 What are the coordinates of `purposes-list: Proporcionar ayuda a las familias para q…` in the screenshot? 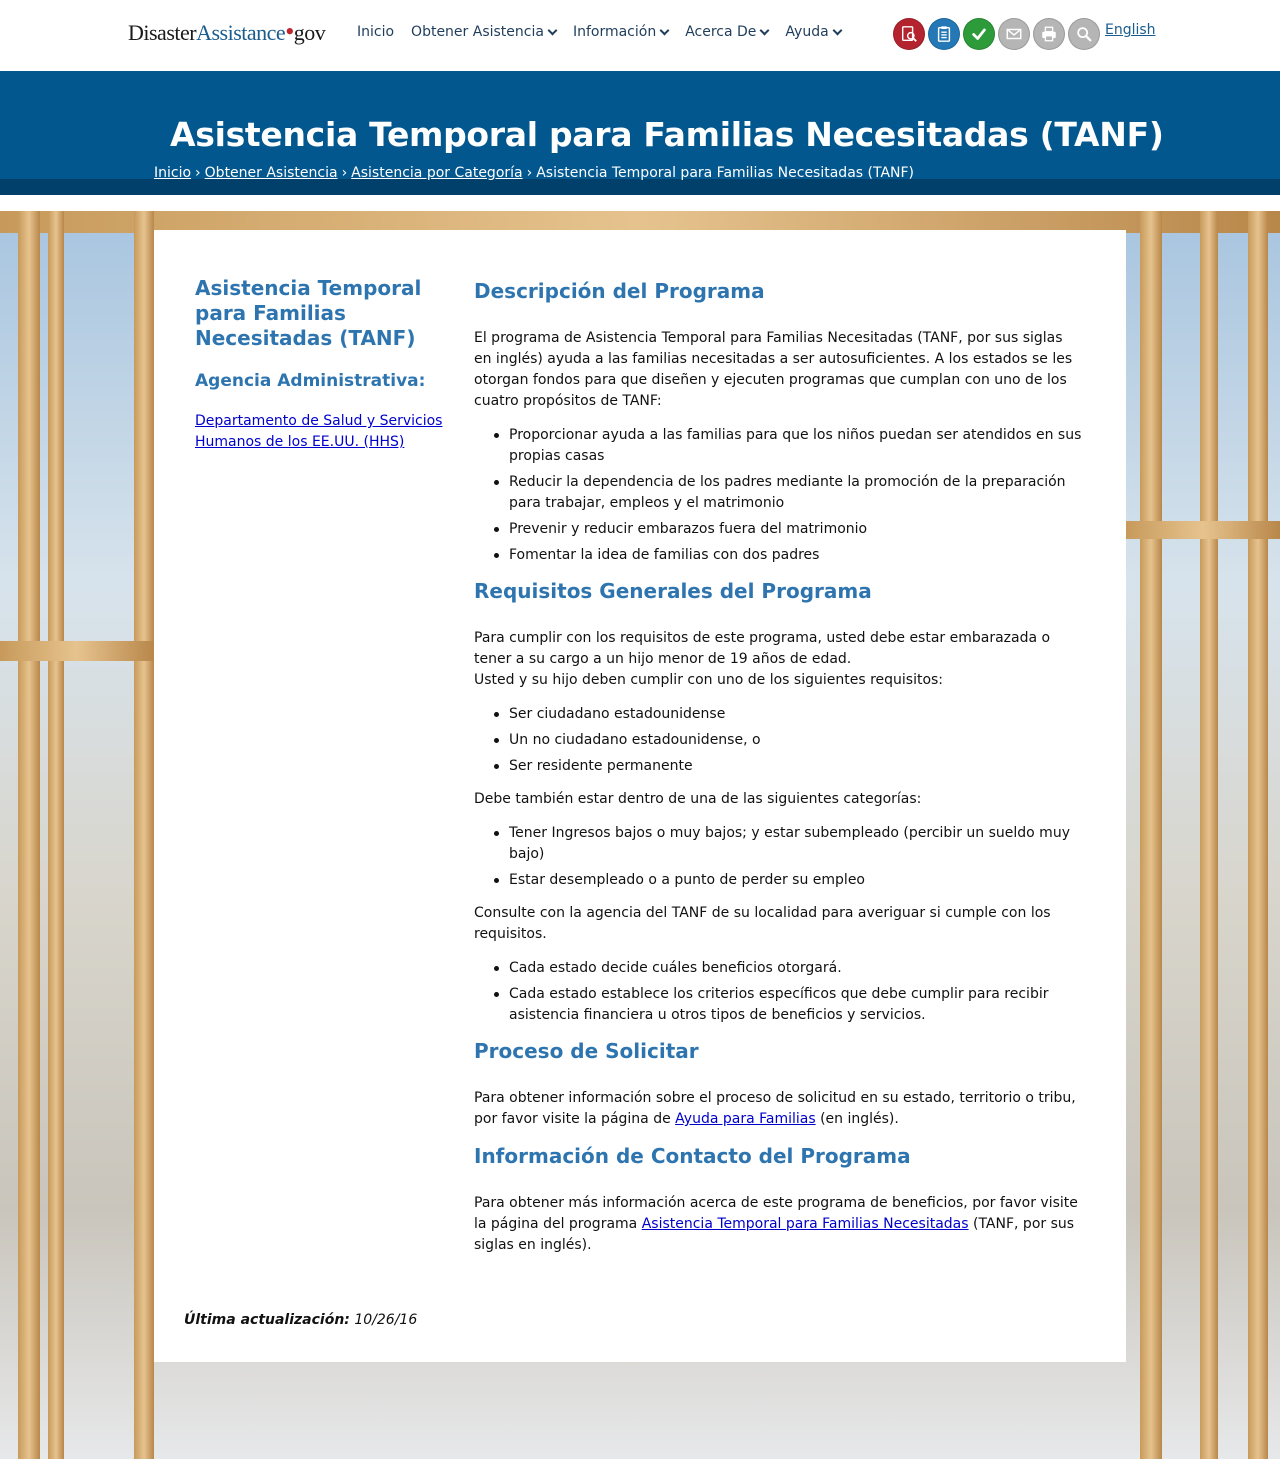 It's located at (787, 495).